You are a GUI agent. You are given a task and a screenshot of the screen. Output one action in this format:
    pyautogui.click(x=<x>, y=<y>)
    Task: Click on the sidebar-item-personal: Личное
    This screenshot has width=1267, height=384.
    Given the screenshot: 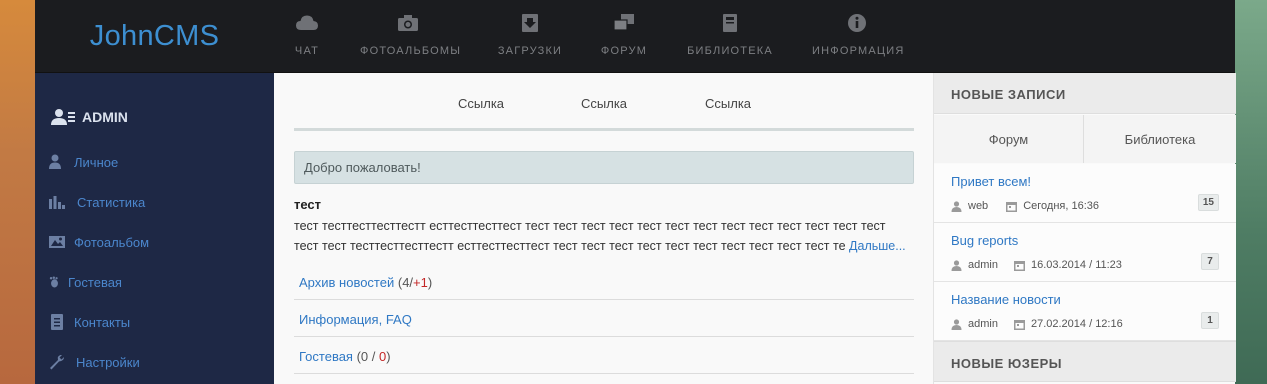 What is the action you would take?
    pyautogui.click(x=83, y=162)
    